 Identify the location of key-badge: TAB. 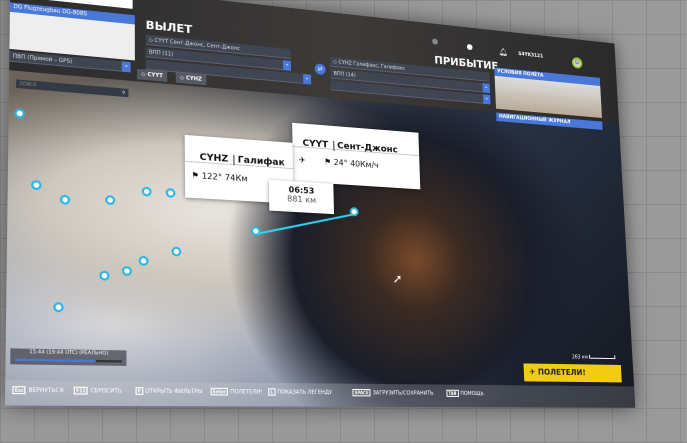
(452, 393).